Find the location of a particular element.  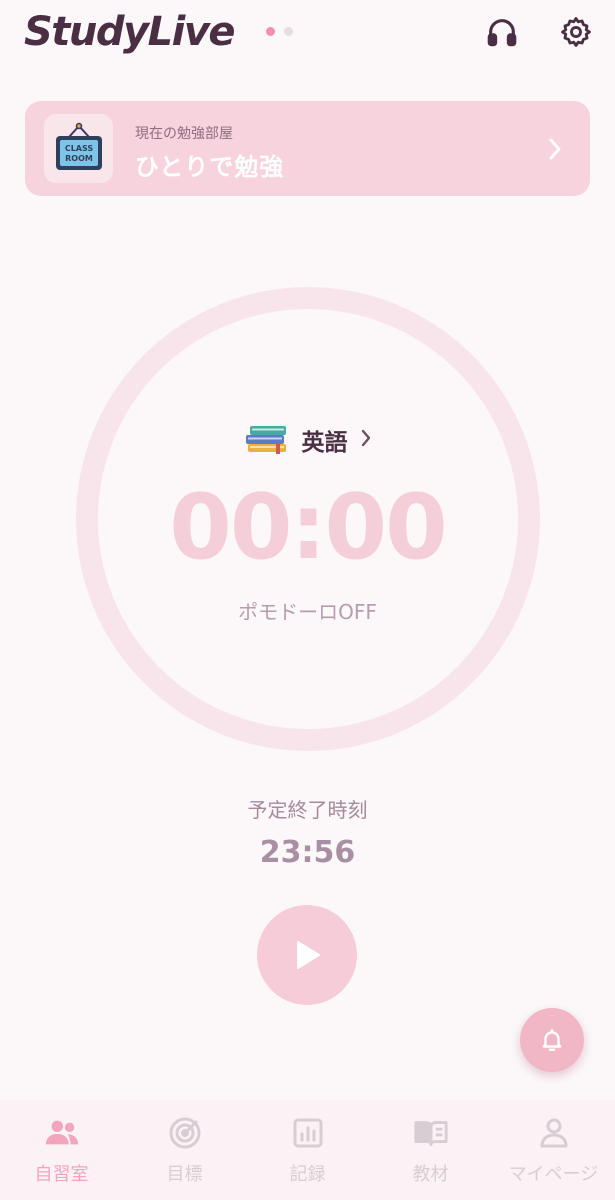

timer-display: 00:00 is located at coordinates (308, 527).